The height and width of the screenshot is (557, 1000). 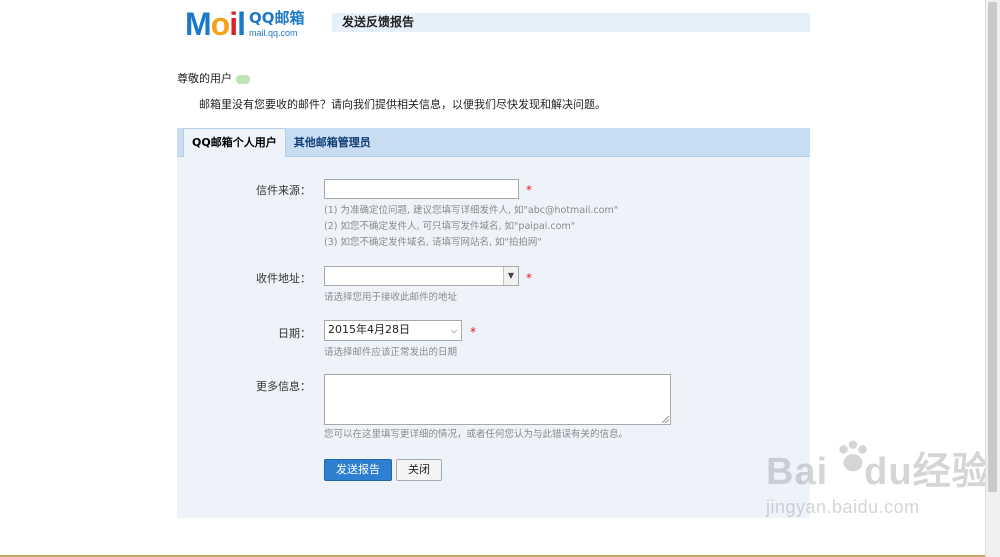 What do you see at coordinates (419, 470) in the screenshot?
I see `close-button: 关闭` at bounding box center [419, 470].